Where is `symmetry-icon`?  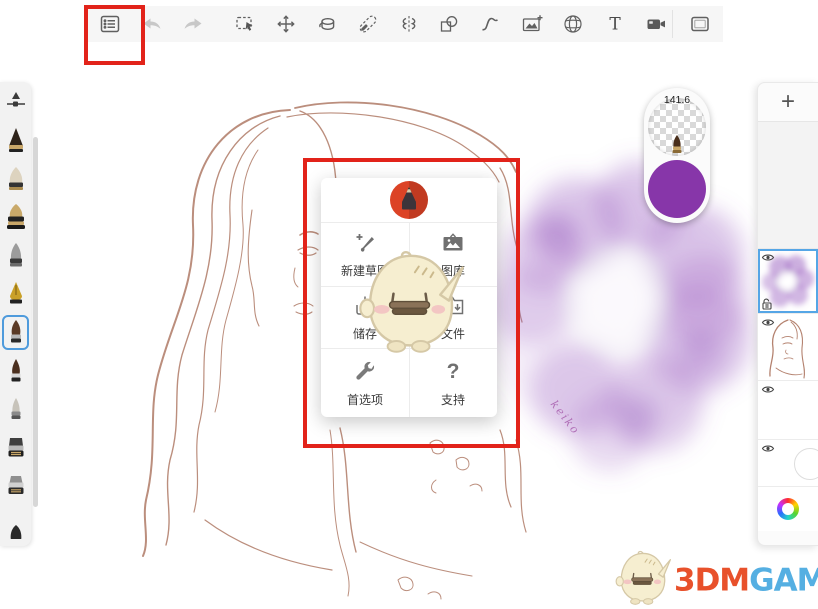 symmetry-icon is located at coordinates (409, 24).